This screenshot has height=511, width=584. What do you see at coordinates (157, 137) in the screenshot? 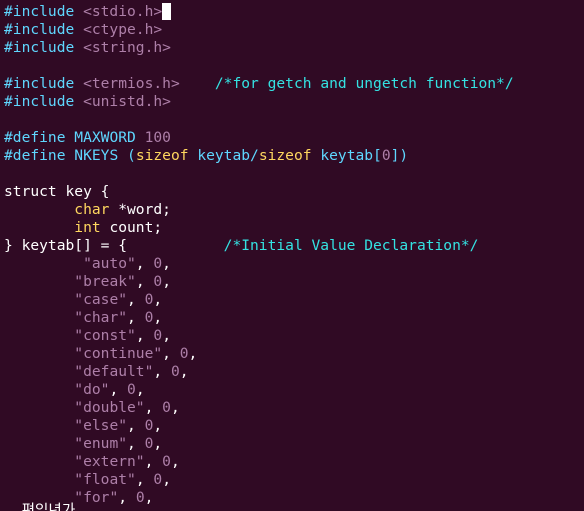
I see `code-token: 100` at bounding box center [157, 137].